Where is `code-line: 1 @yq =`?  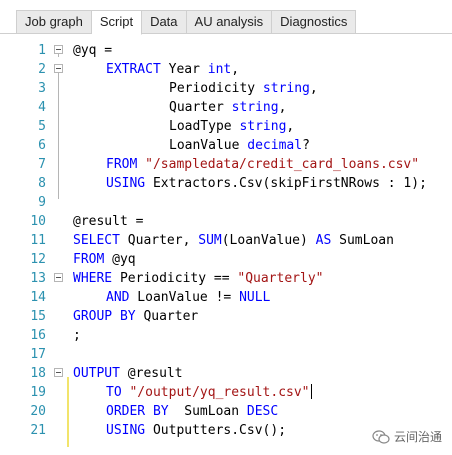 code-line: 1 @yq = is located at coordinates (226, 50).